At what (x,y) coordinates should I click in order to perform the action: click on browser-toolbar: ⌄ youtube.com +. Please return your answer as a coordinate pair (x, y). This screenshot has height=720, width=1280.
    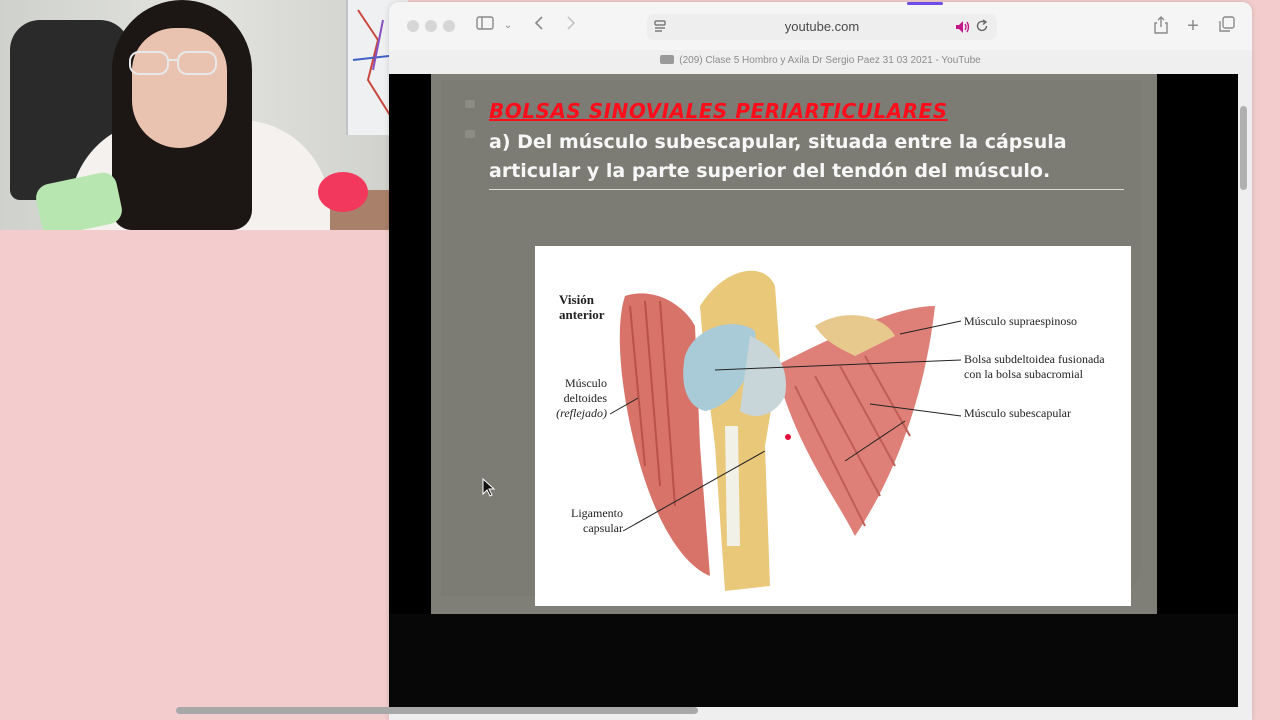
    Looking at the image, I should click on (820, 26).